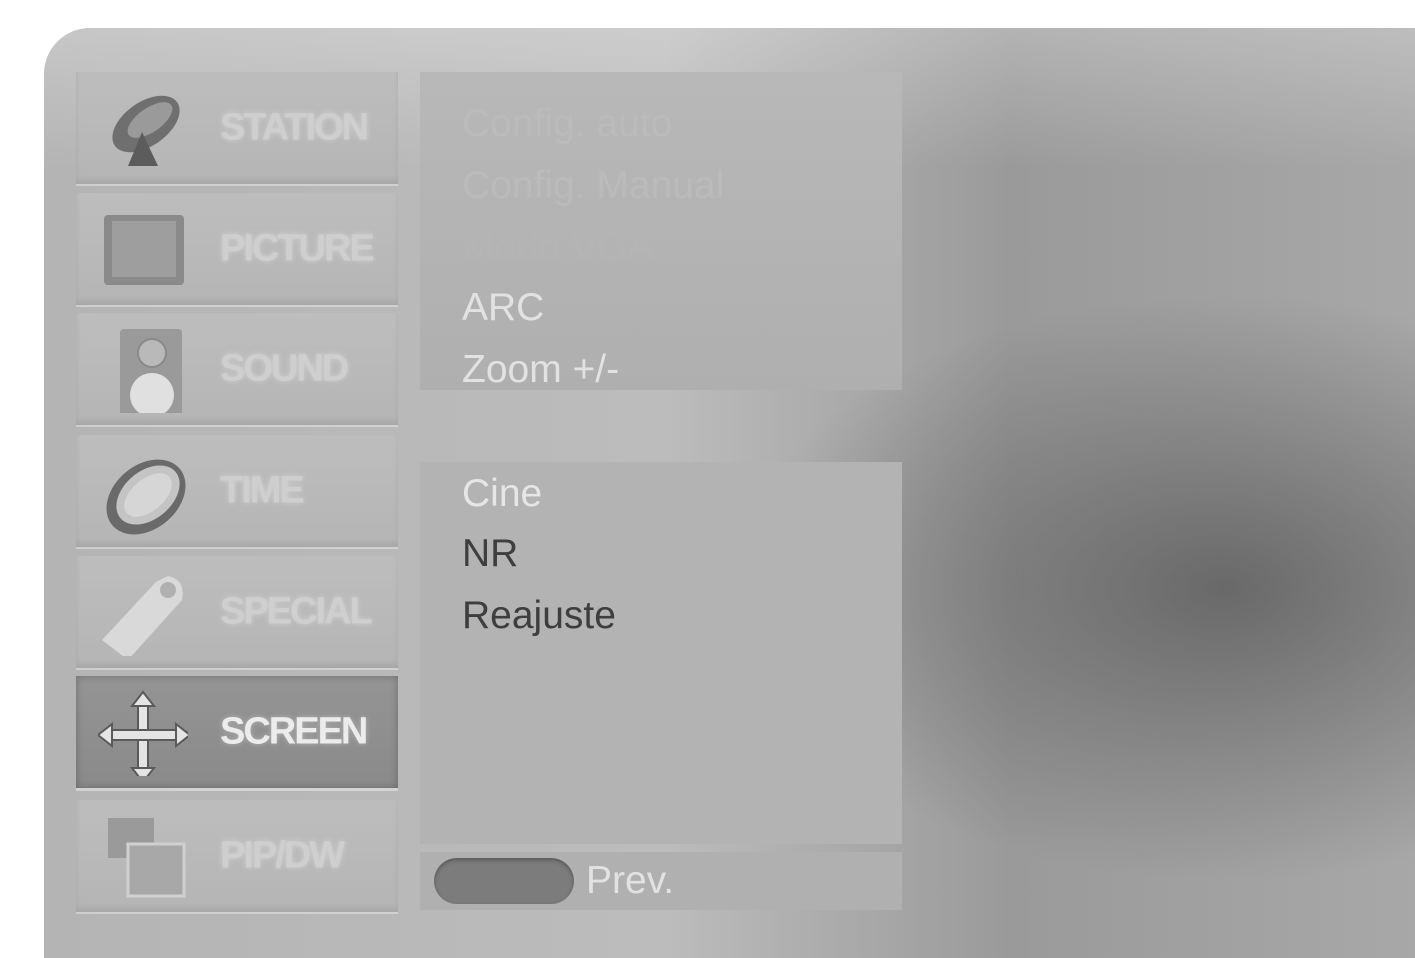 This screenshot has width=1415, height=958. Describe the element at coordinates (661, 653) in the screenshot. I see `options-panel: Cine NR Reajuste` at that location.